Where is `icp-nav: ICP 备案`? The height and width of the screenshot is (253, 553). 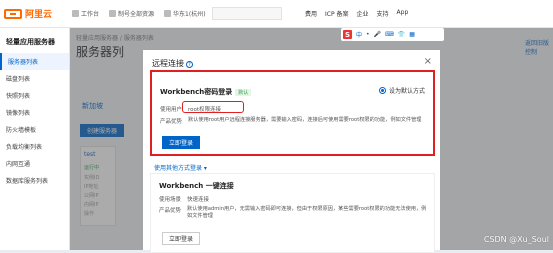
icp-nav: ICP 备案 is located at coordinates (337, 13).